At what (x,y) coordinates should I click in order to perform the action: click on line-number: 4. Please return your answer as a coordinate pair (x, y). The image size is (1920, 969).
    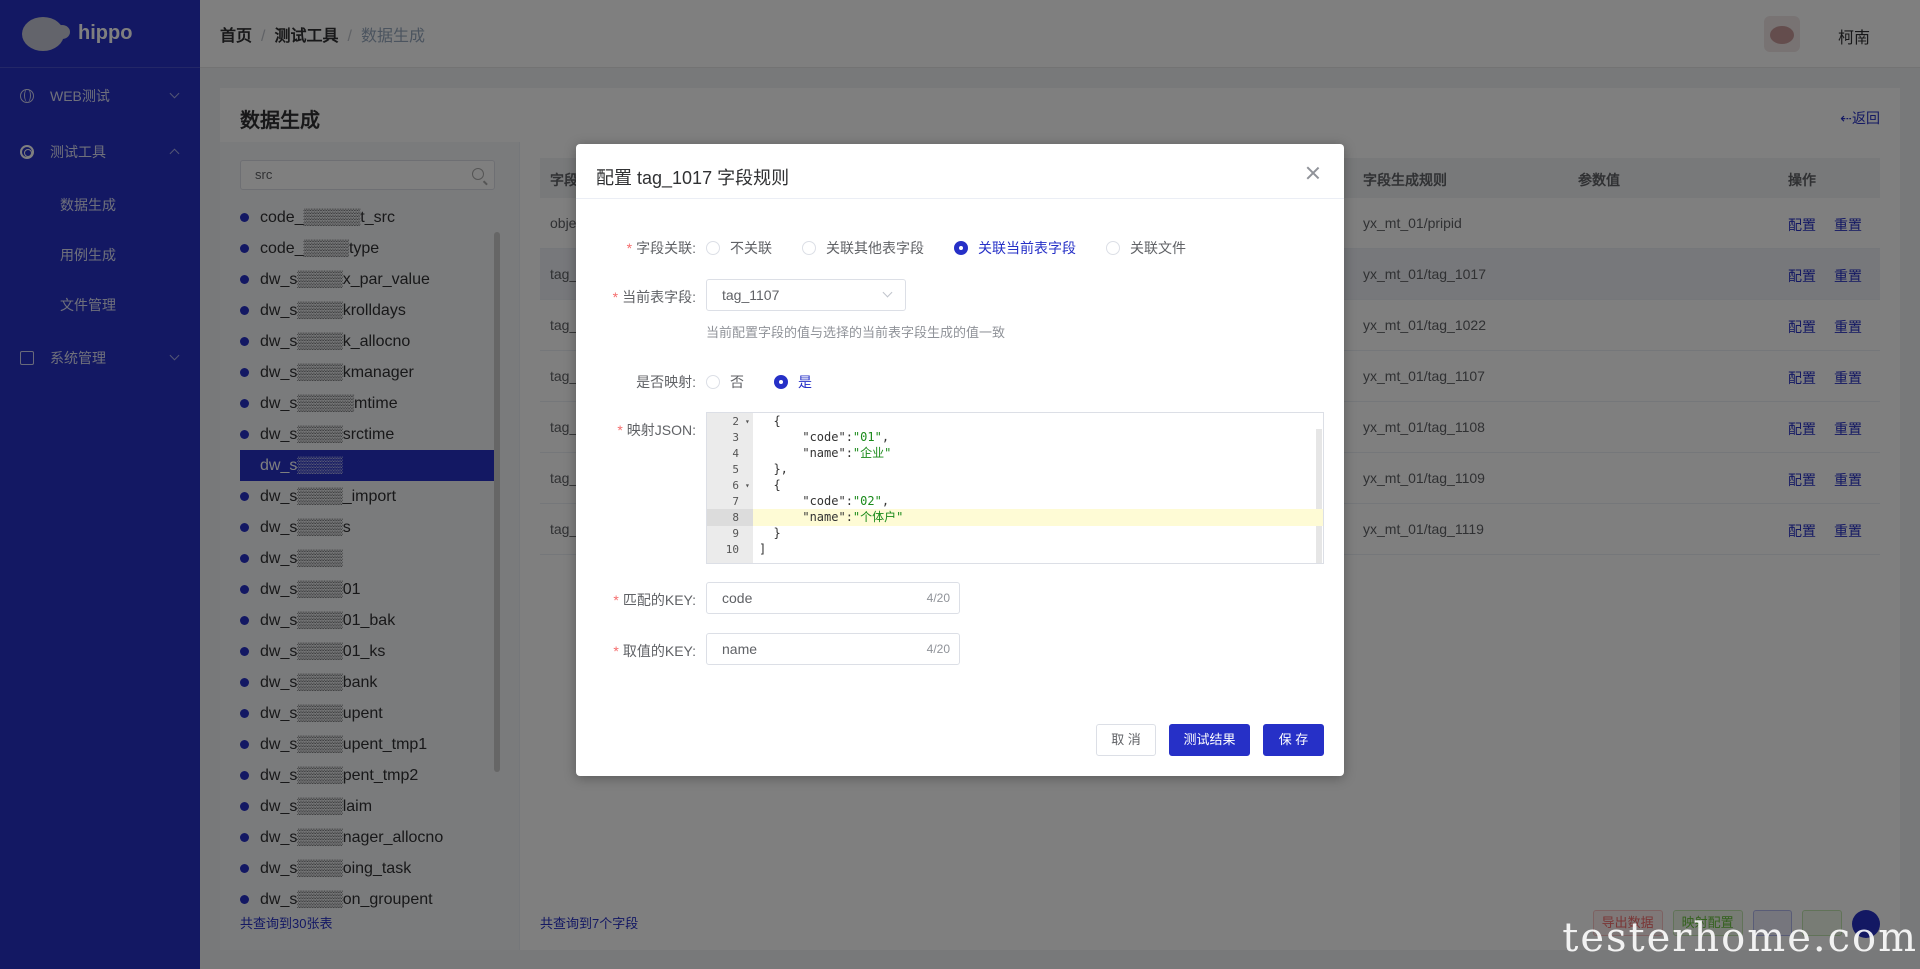
    Looking at the image, I should click on (735, 453).